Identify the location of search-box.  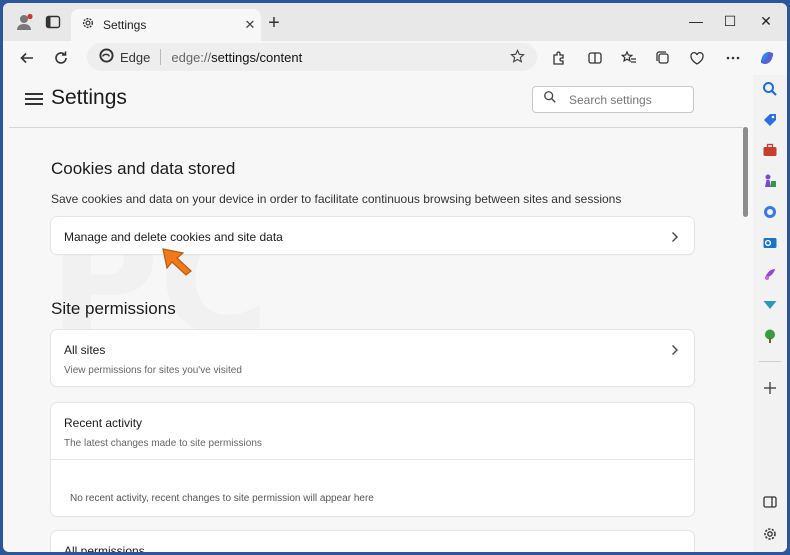
(613, 99).